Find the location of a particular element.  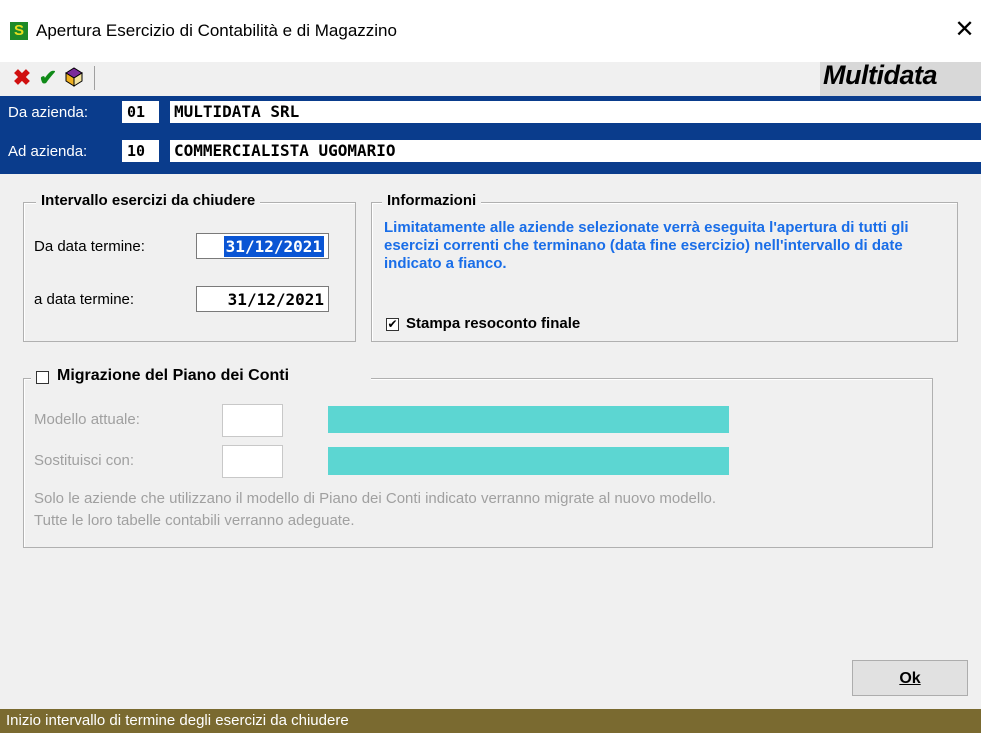

print-report-checkbox: ✔ is located at coordinates (392, 324).